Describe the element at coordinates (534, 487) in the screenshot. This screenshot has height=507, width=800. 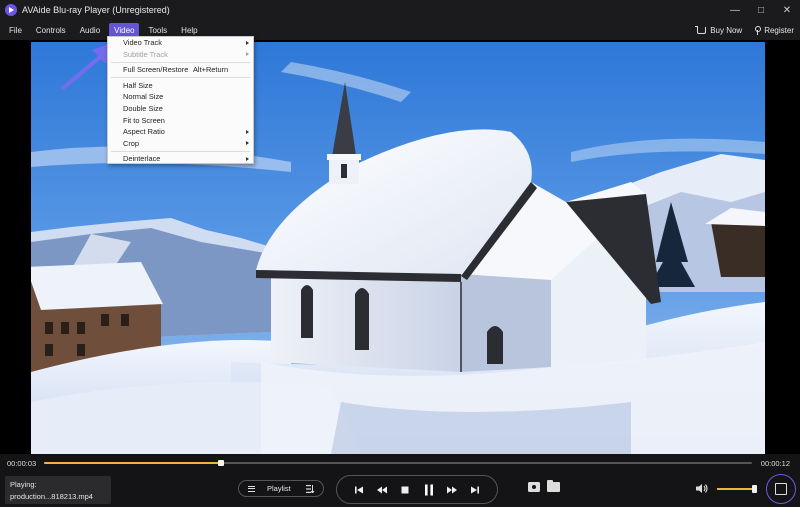
I see `camera-icon` at that location.